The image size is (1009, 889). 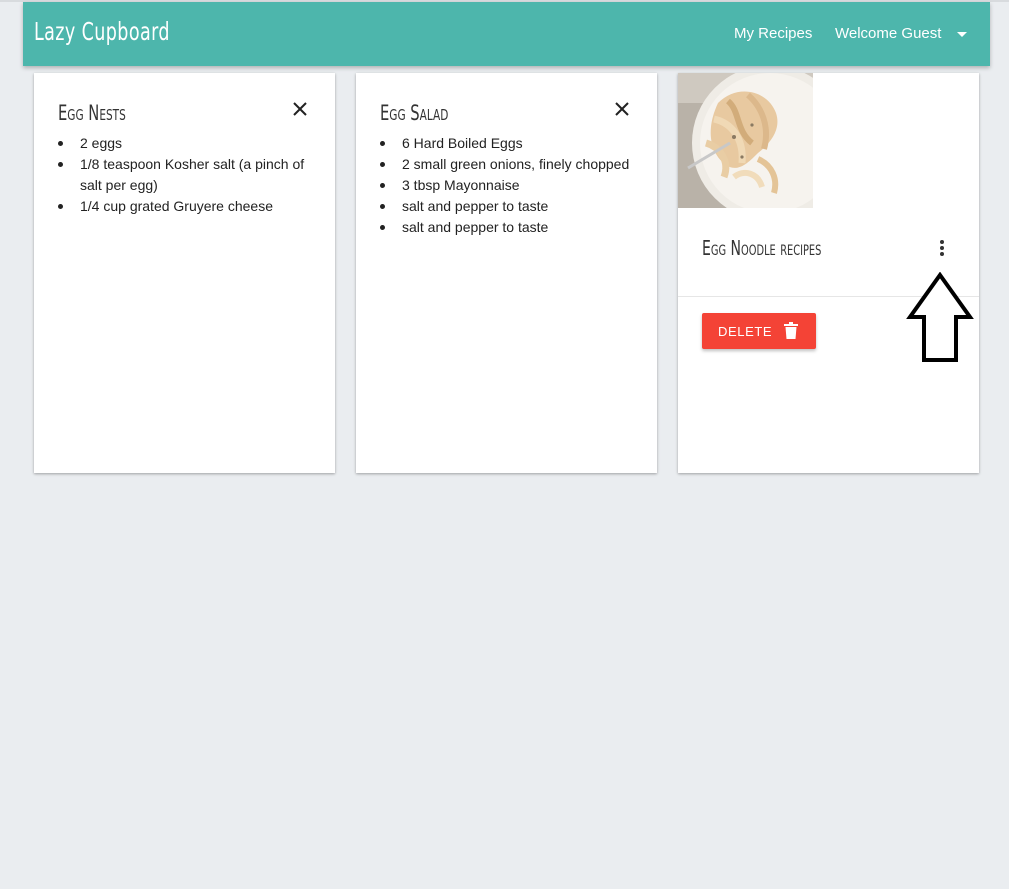 I want to click on nav-my-recipes-link: My Recipes, so click(x=773, y=33).